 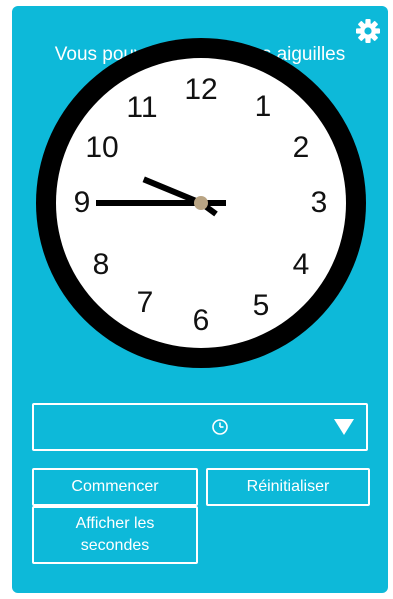 I want to click on gear-icon, so click(x=368, y=31).